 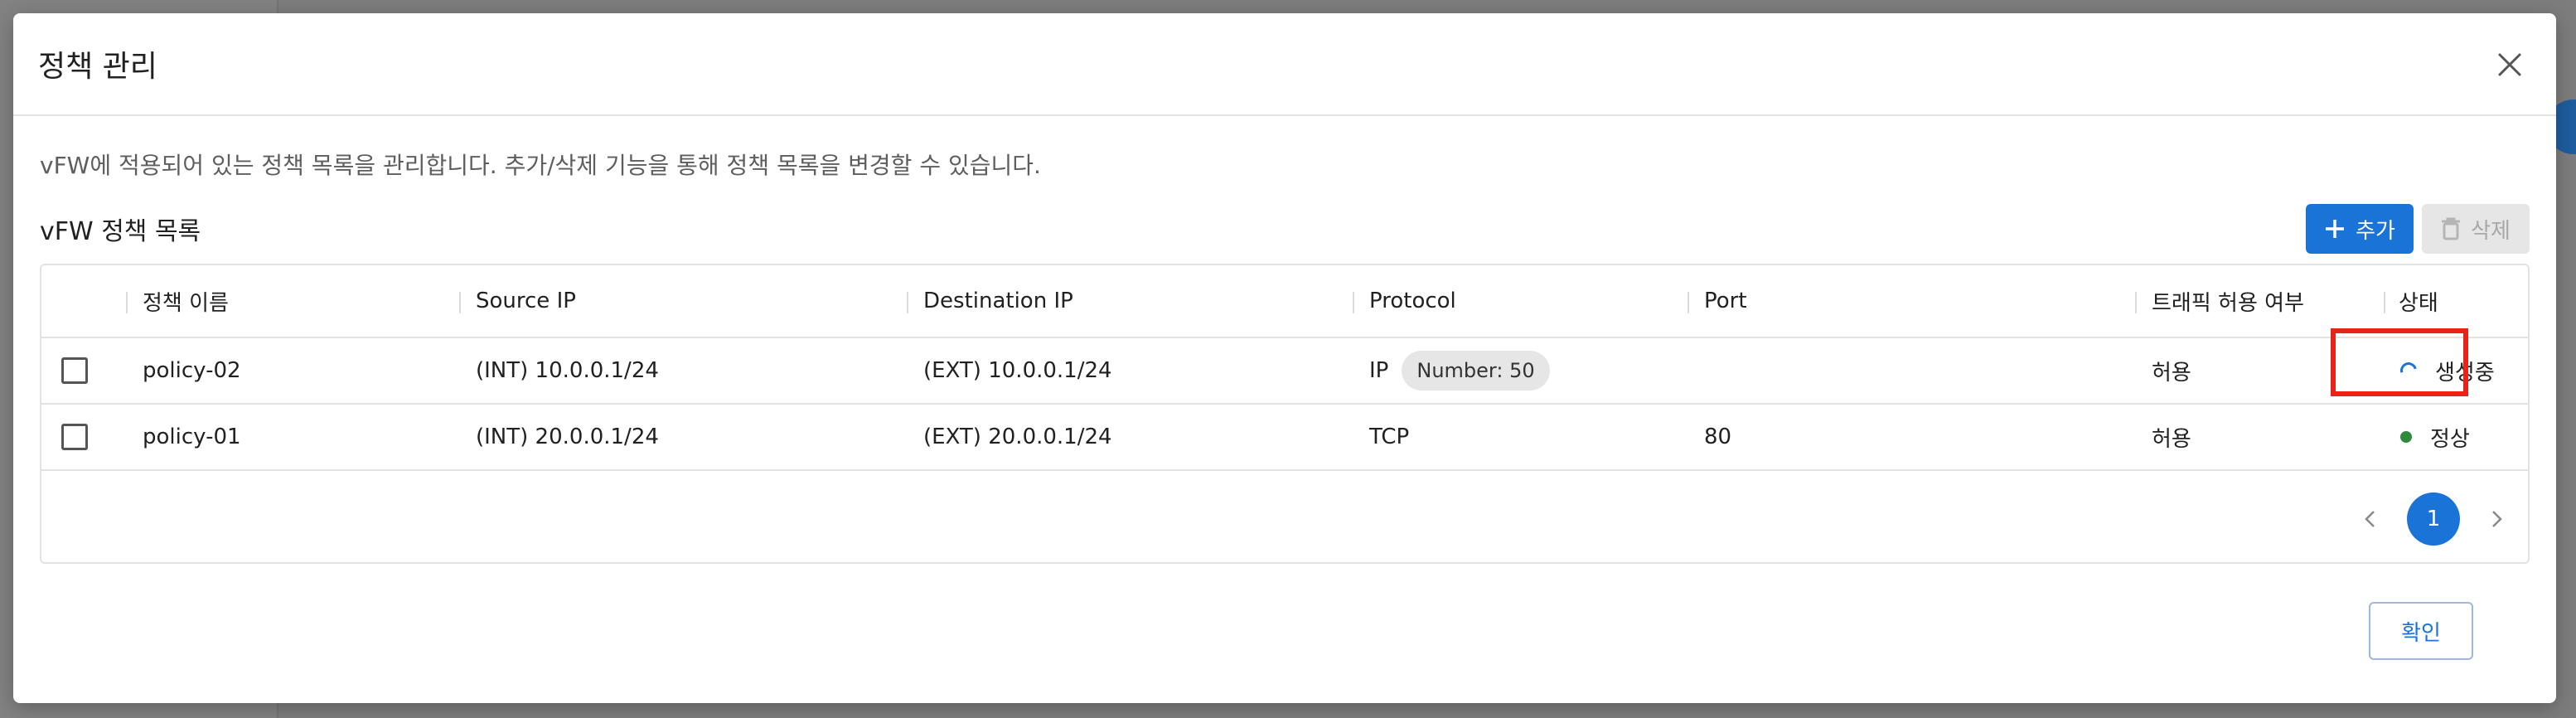 What do you see at coordinates (2421, 631) in the screenshot?
I see `confirm-button: 확인` at bounding box center [2421, 631].